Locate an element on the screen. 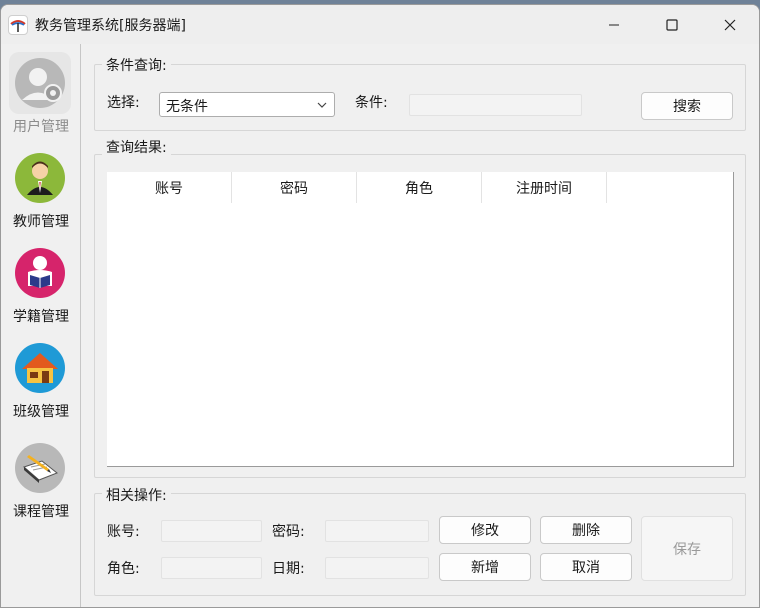  close-button is located at coordinates (730, 24).